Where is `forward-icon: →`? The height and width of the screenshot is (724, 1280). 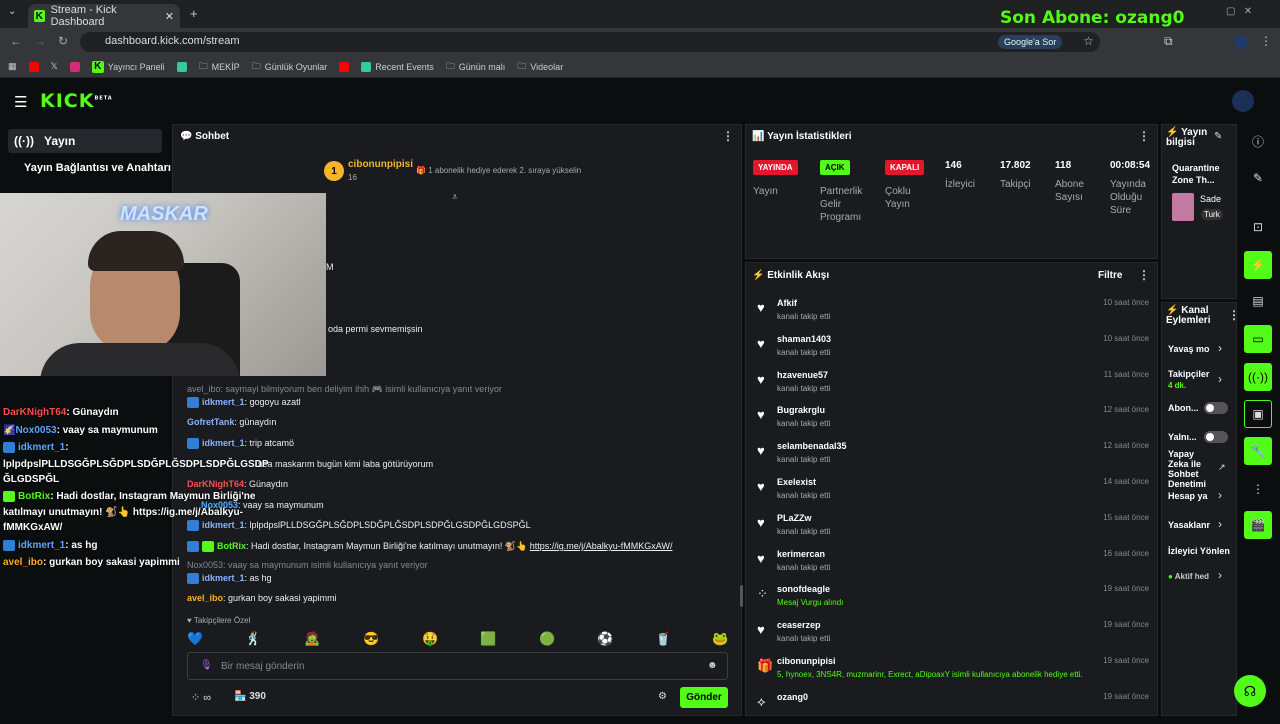
forward-icon: → is located at coordinates (40, 41).